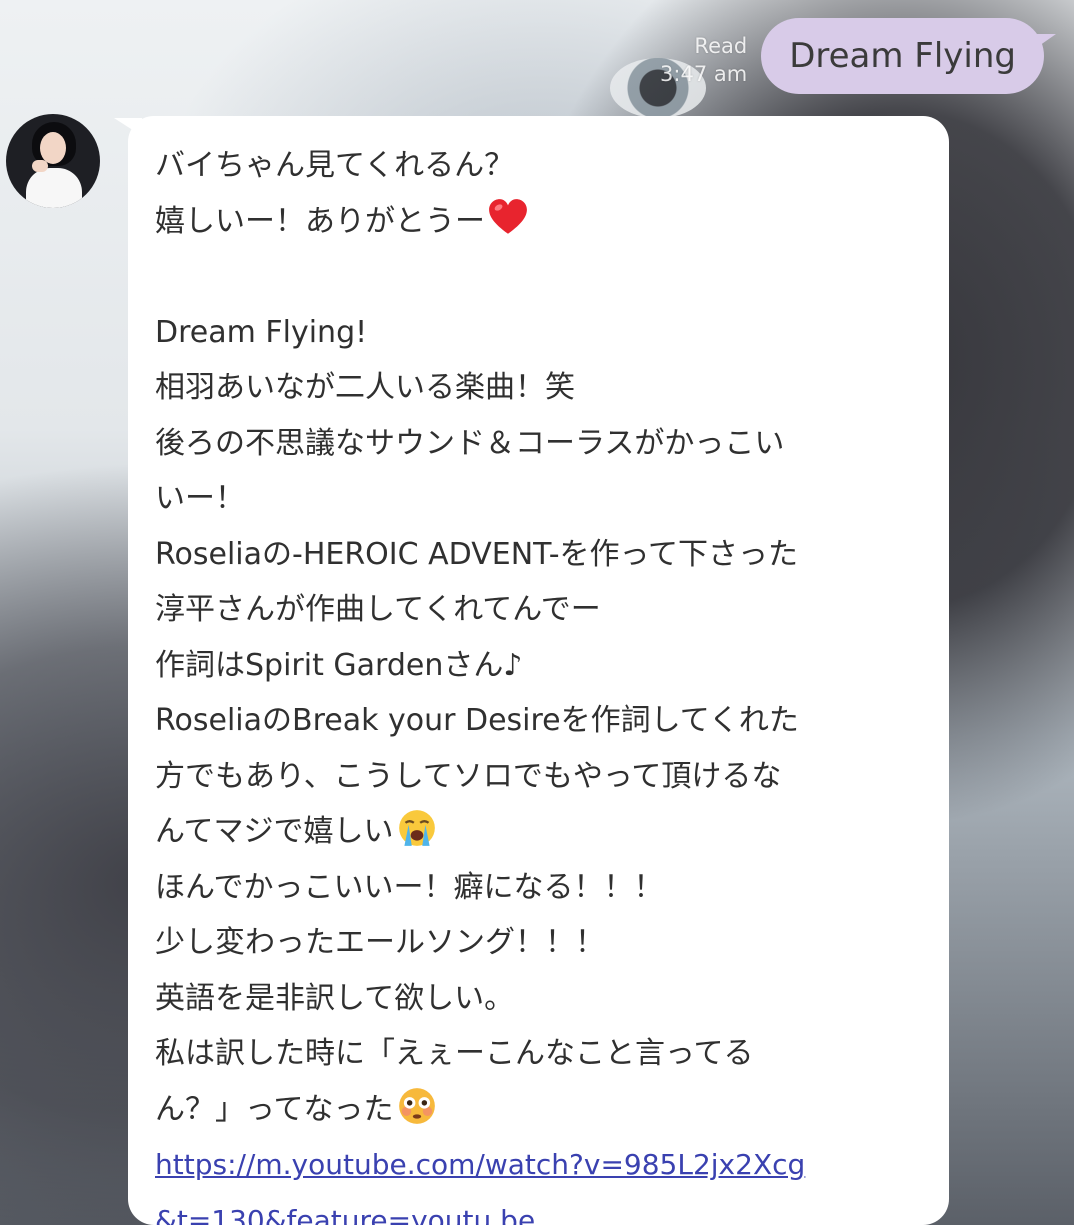 Image resolution: width=1074 pixels, height=1225 pixels. I want to click on sender-avatar, so click(53, 161).